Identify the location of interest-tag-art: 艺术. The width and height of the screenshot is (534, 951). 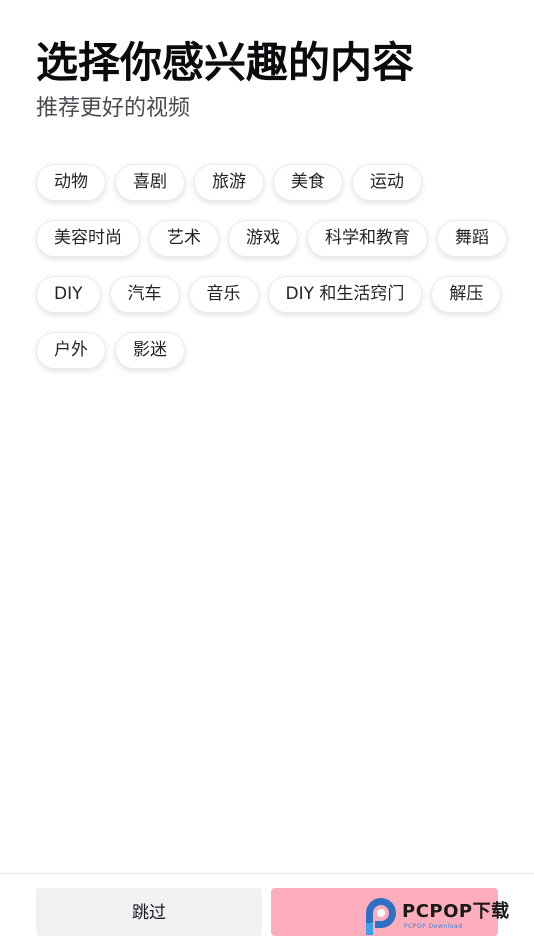
(184, 238).